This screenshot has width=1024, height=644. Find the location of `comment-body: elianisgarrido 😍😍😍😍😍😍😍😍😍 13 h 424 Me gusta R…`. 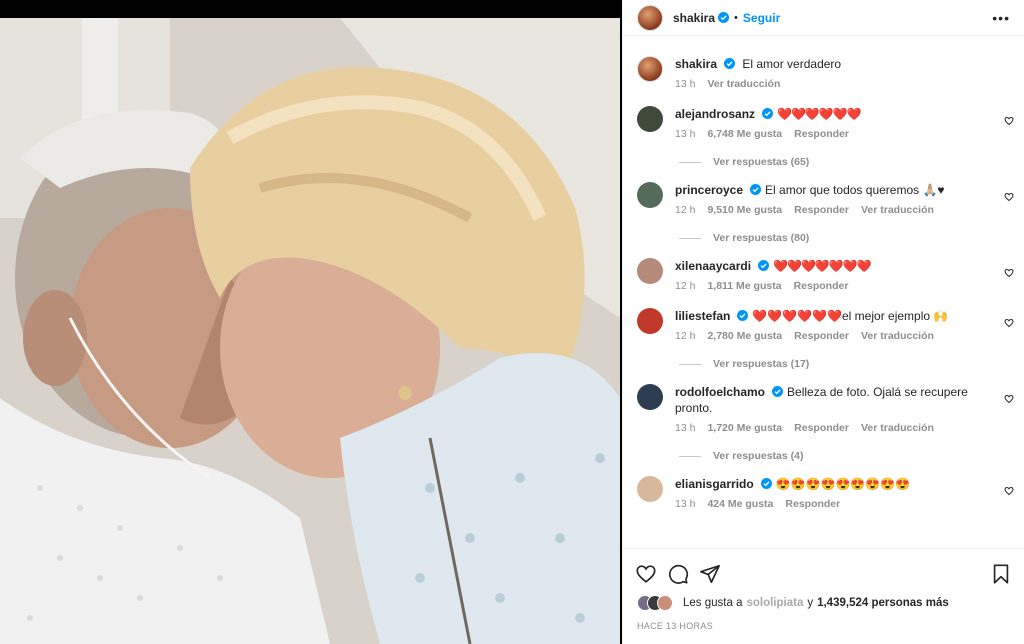

comment-body: elianisgarrido 😍😍😍😍😍😍😍😍😍 13 h 424 Me gusta R… is located at coordinates (842, 494).